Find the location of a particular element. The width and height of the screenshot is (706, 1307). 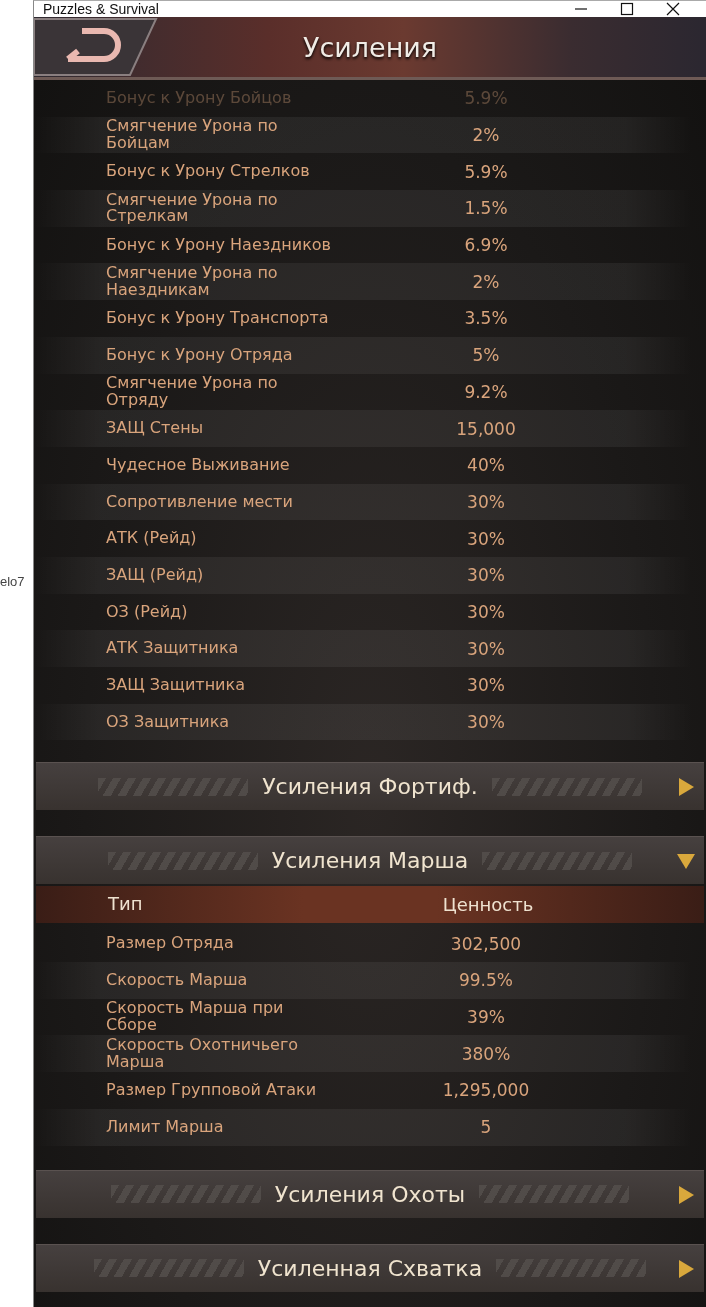

page-title: Усиления is located at coordinates (370, 47).